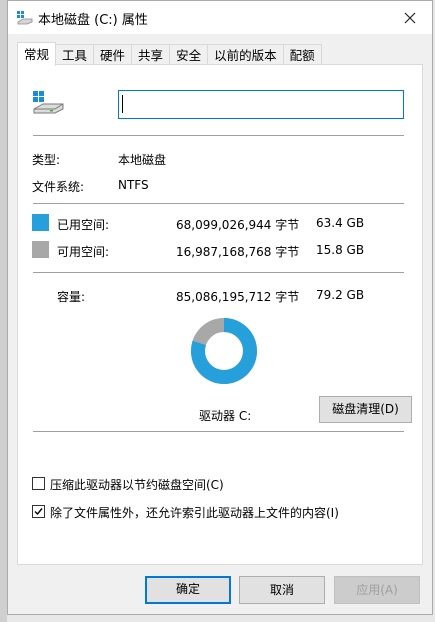  Describe the element at coordinates (3, 311) in the screenshot. I see `background-window-edge` at that location.